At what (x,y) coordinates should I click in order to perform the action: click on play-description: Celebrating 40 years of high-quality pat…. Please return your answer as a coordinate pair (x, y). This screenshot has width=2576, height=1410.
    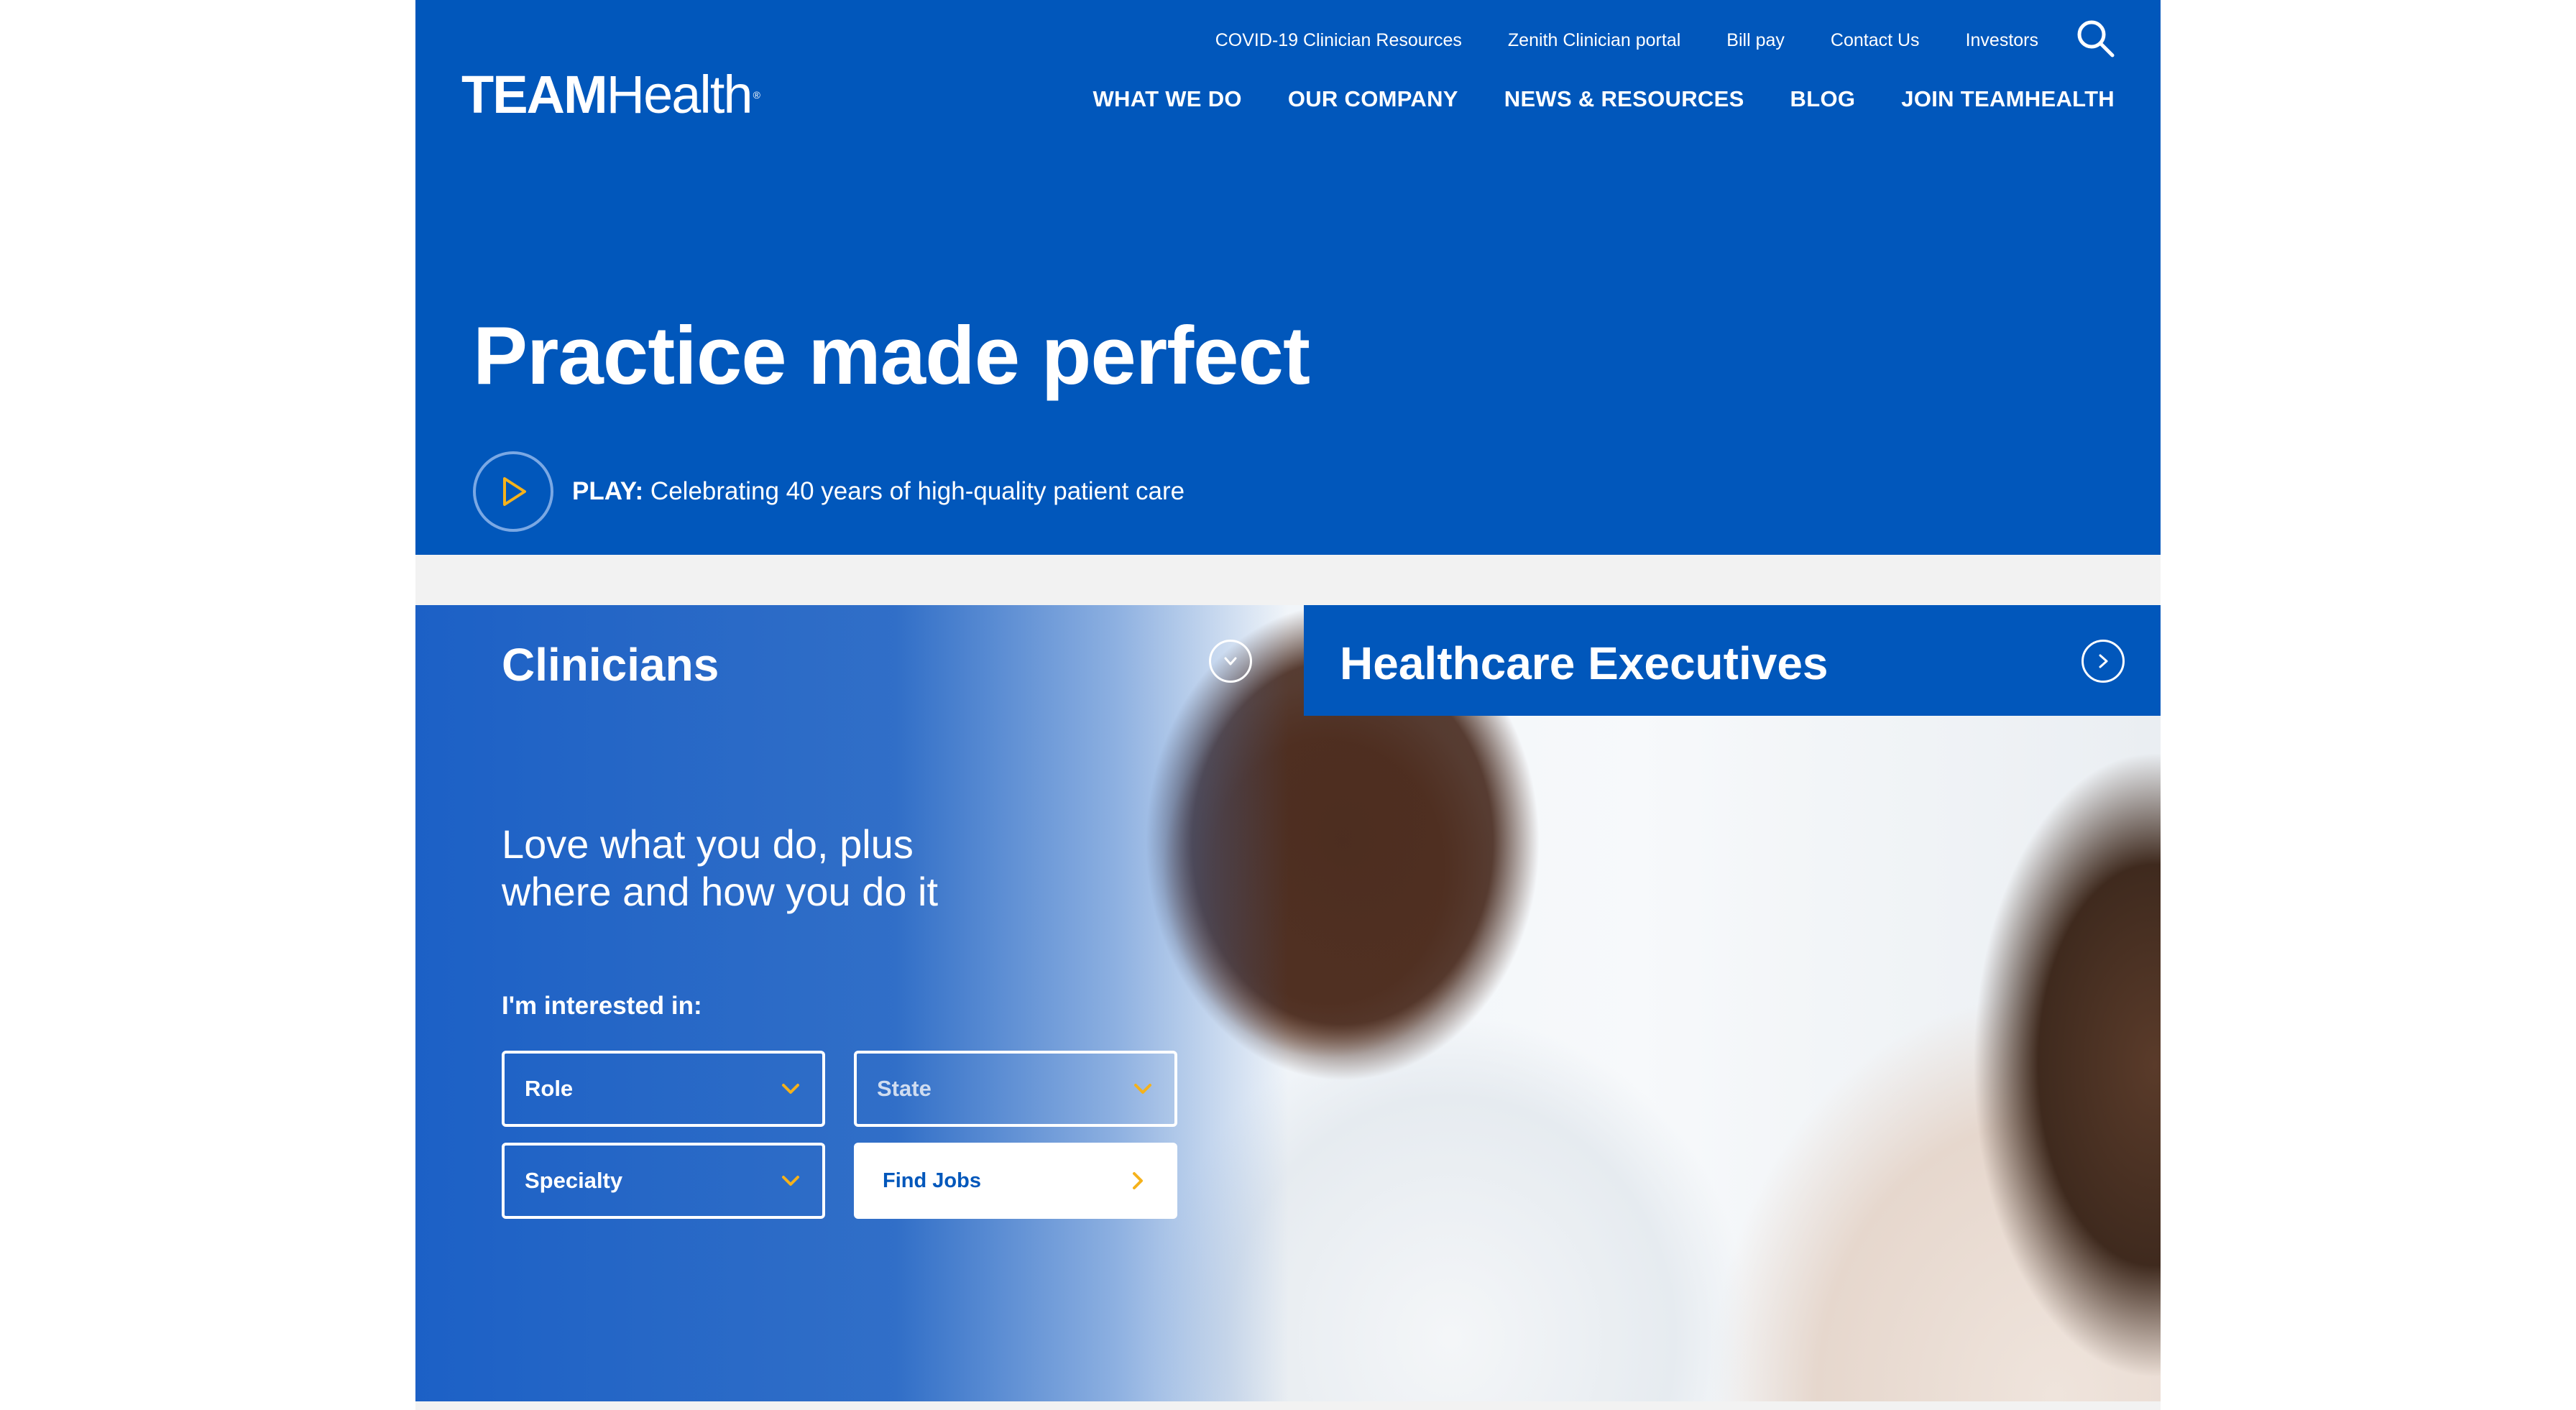
    Looking at the image, I should click on (914, 491).